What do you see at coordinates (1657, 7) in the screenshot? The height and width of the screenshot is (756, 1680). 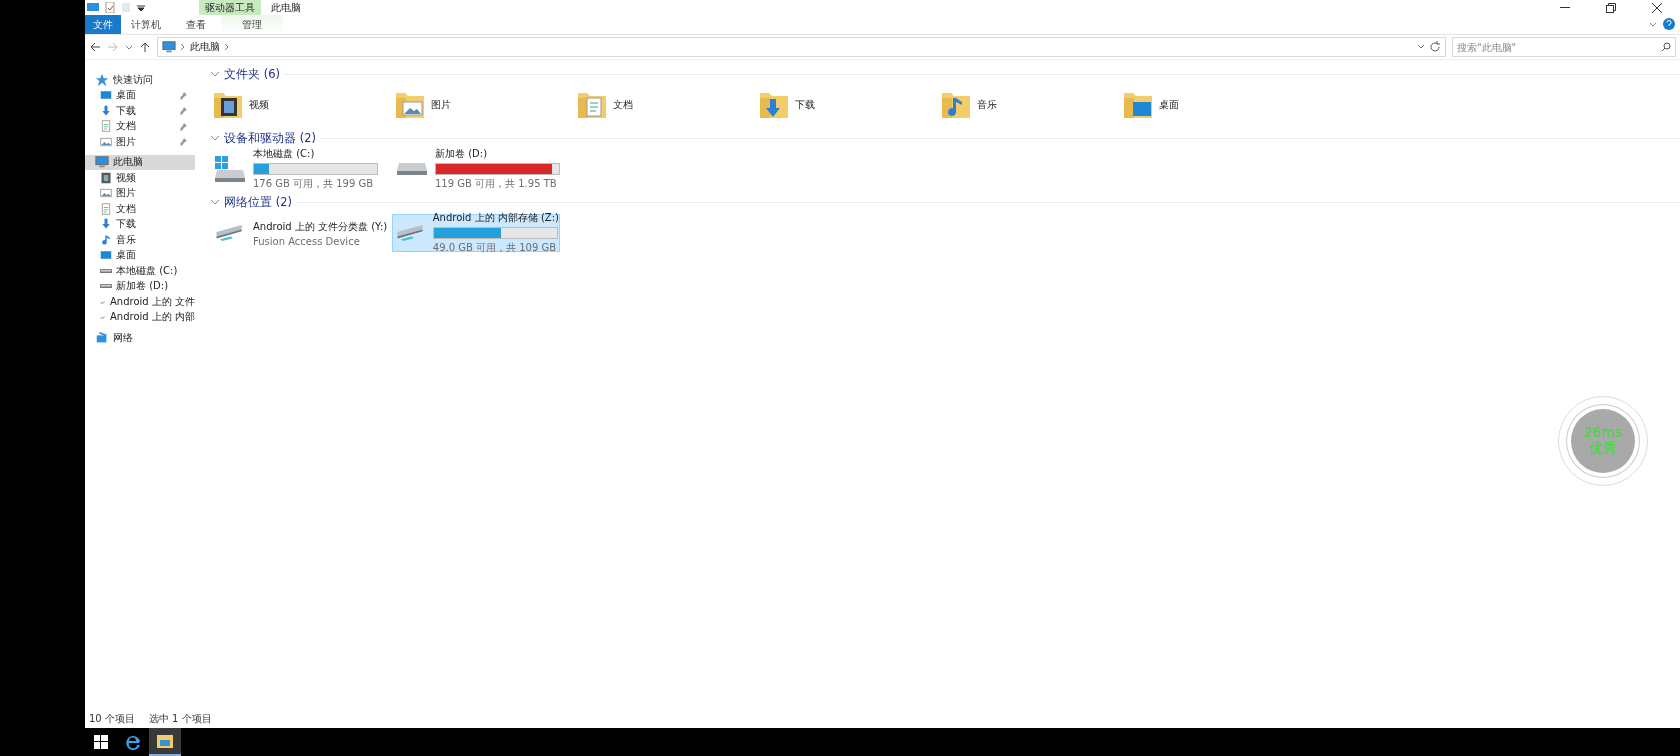 I see `close-icon` at bounding box center [1657, 7].